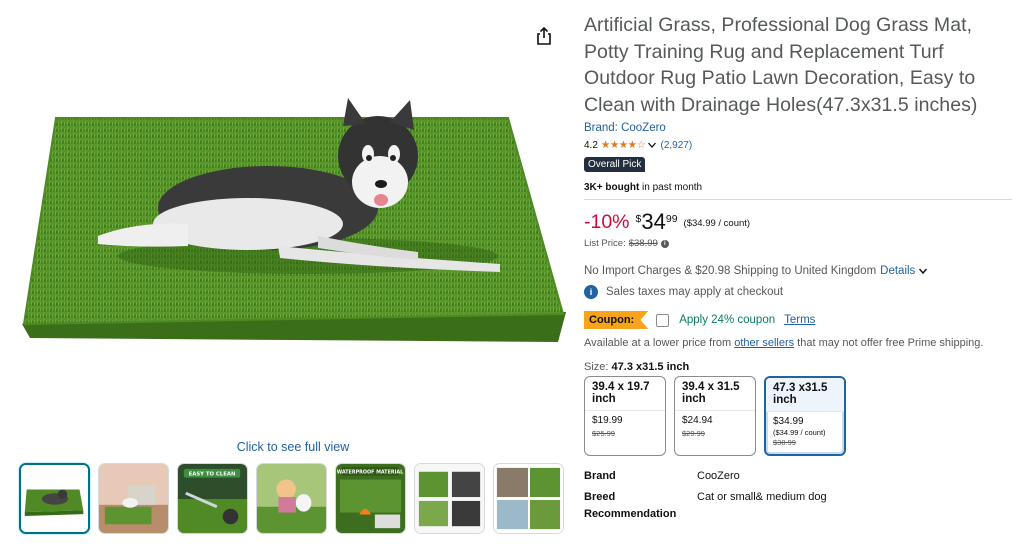  I want to click on bought-in-past-month: 3K+ bought in past month, so click(798, 187).